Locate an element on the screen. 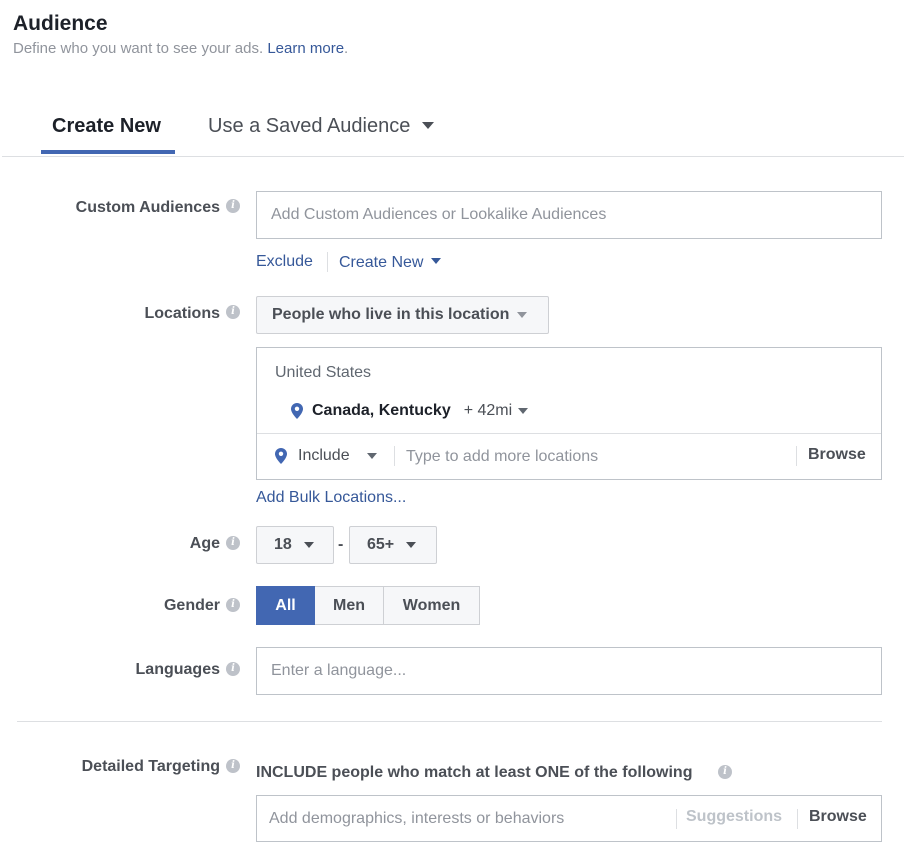  age-max-value: 65+ is located at coordinates (381, 544).